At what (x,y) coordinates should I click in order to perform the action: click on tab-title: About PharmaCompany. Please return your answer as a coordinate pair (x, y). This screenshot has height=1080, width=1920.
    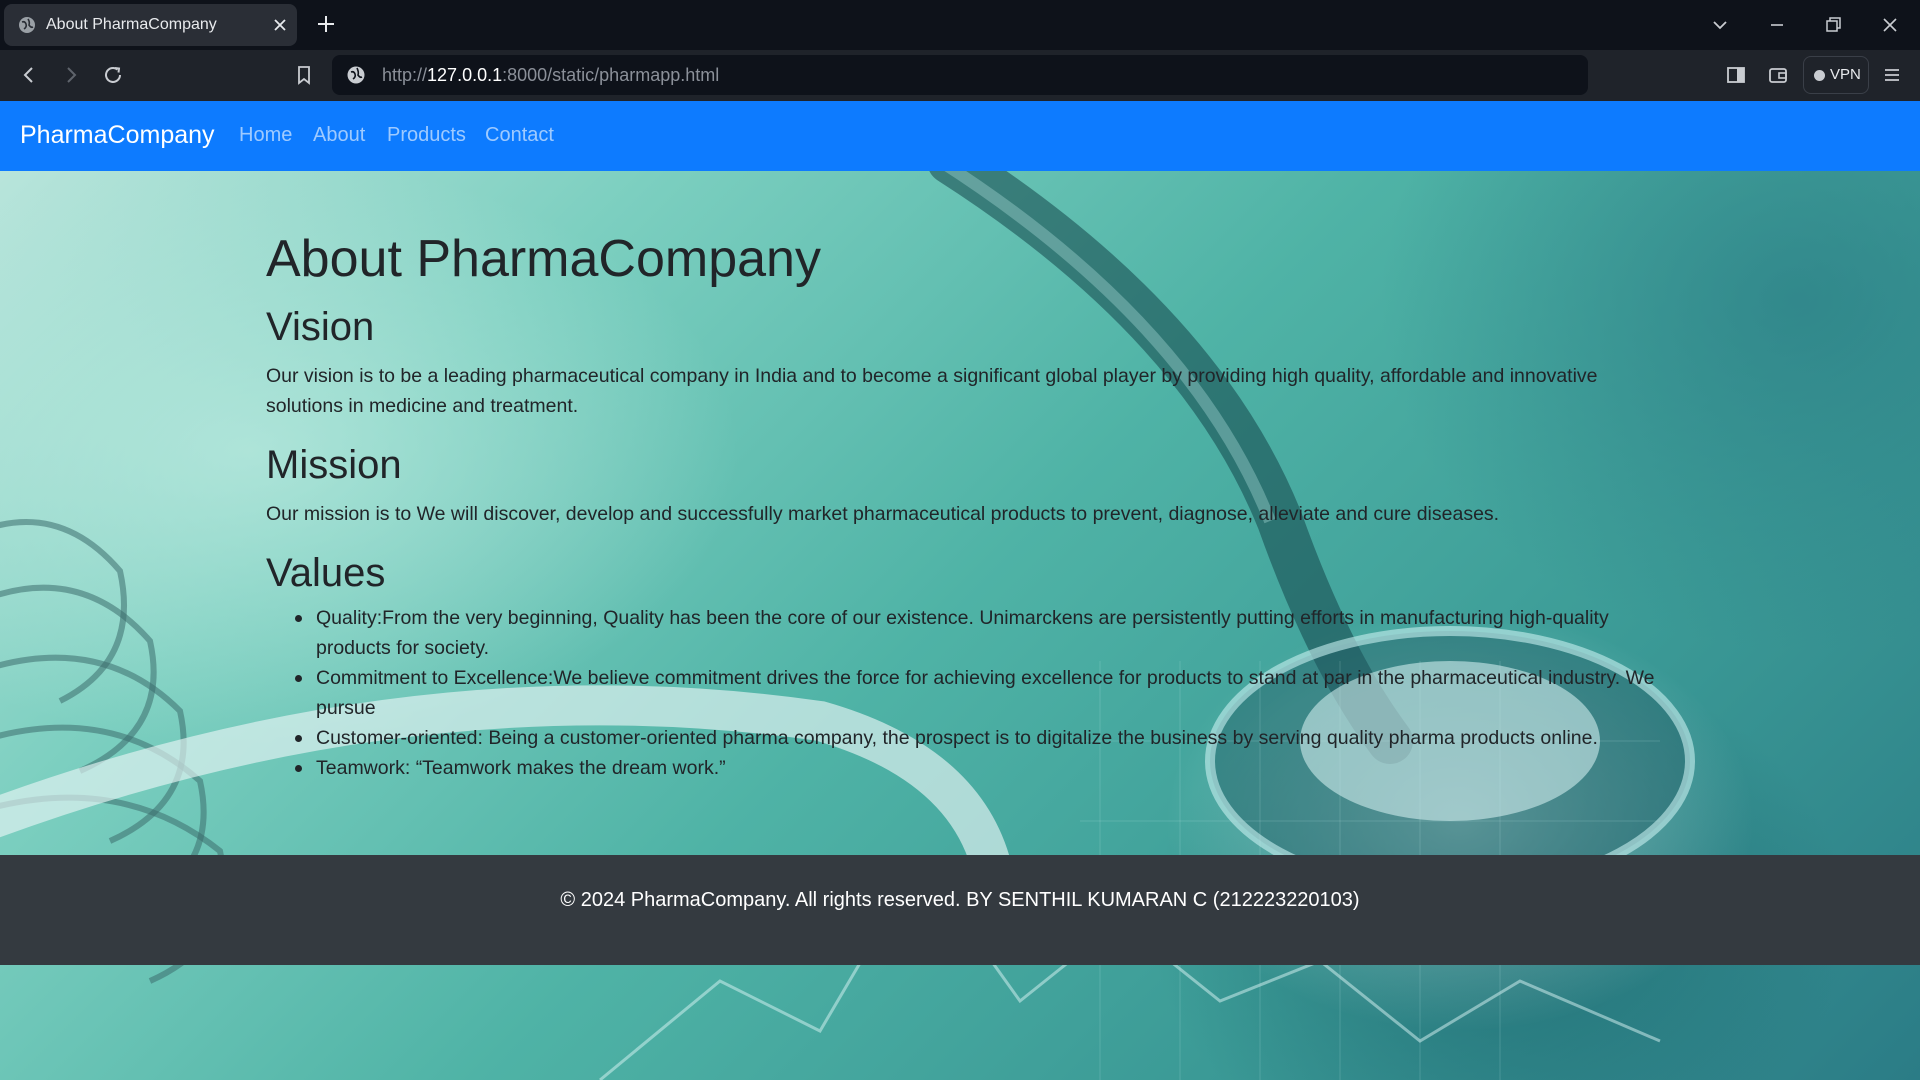
    Looking at the image, I should click on (131, 24).